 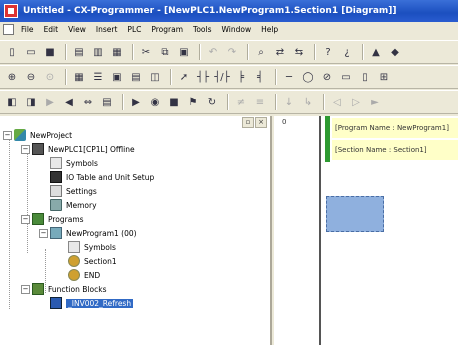 What do you see at coordinates (346, 77) in the screenshot?
I see `instruction-icon: ▭` at bounding box center [346, 77].